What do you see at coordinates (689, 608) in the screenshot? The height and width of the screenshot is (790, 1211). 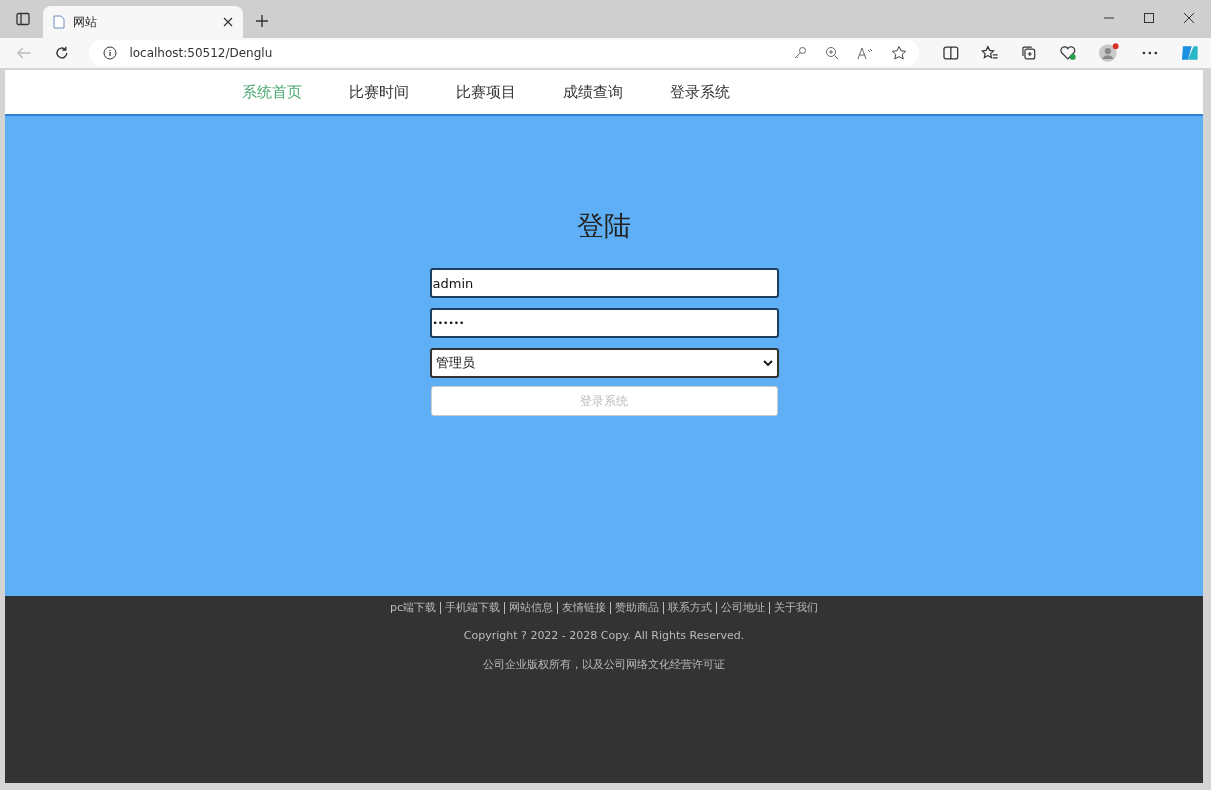 I see `footer-link: 联系方式` at bounding box center [689, 608].